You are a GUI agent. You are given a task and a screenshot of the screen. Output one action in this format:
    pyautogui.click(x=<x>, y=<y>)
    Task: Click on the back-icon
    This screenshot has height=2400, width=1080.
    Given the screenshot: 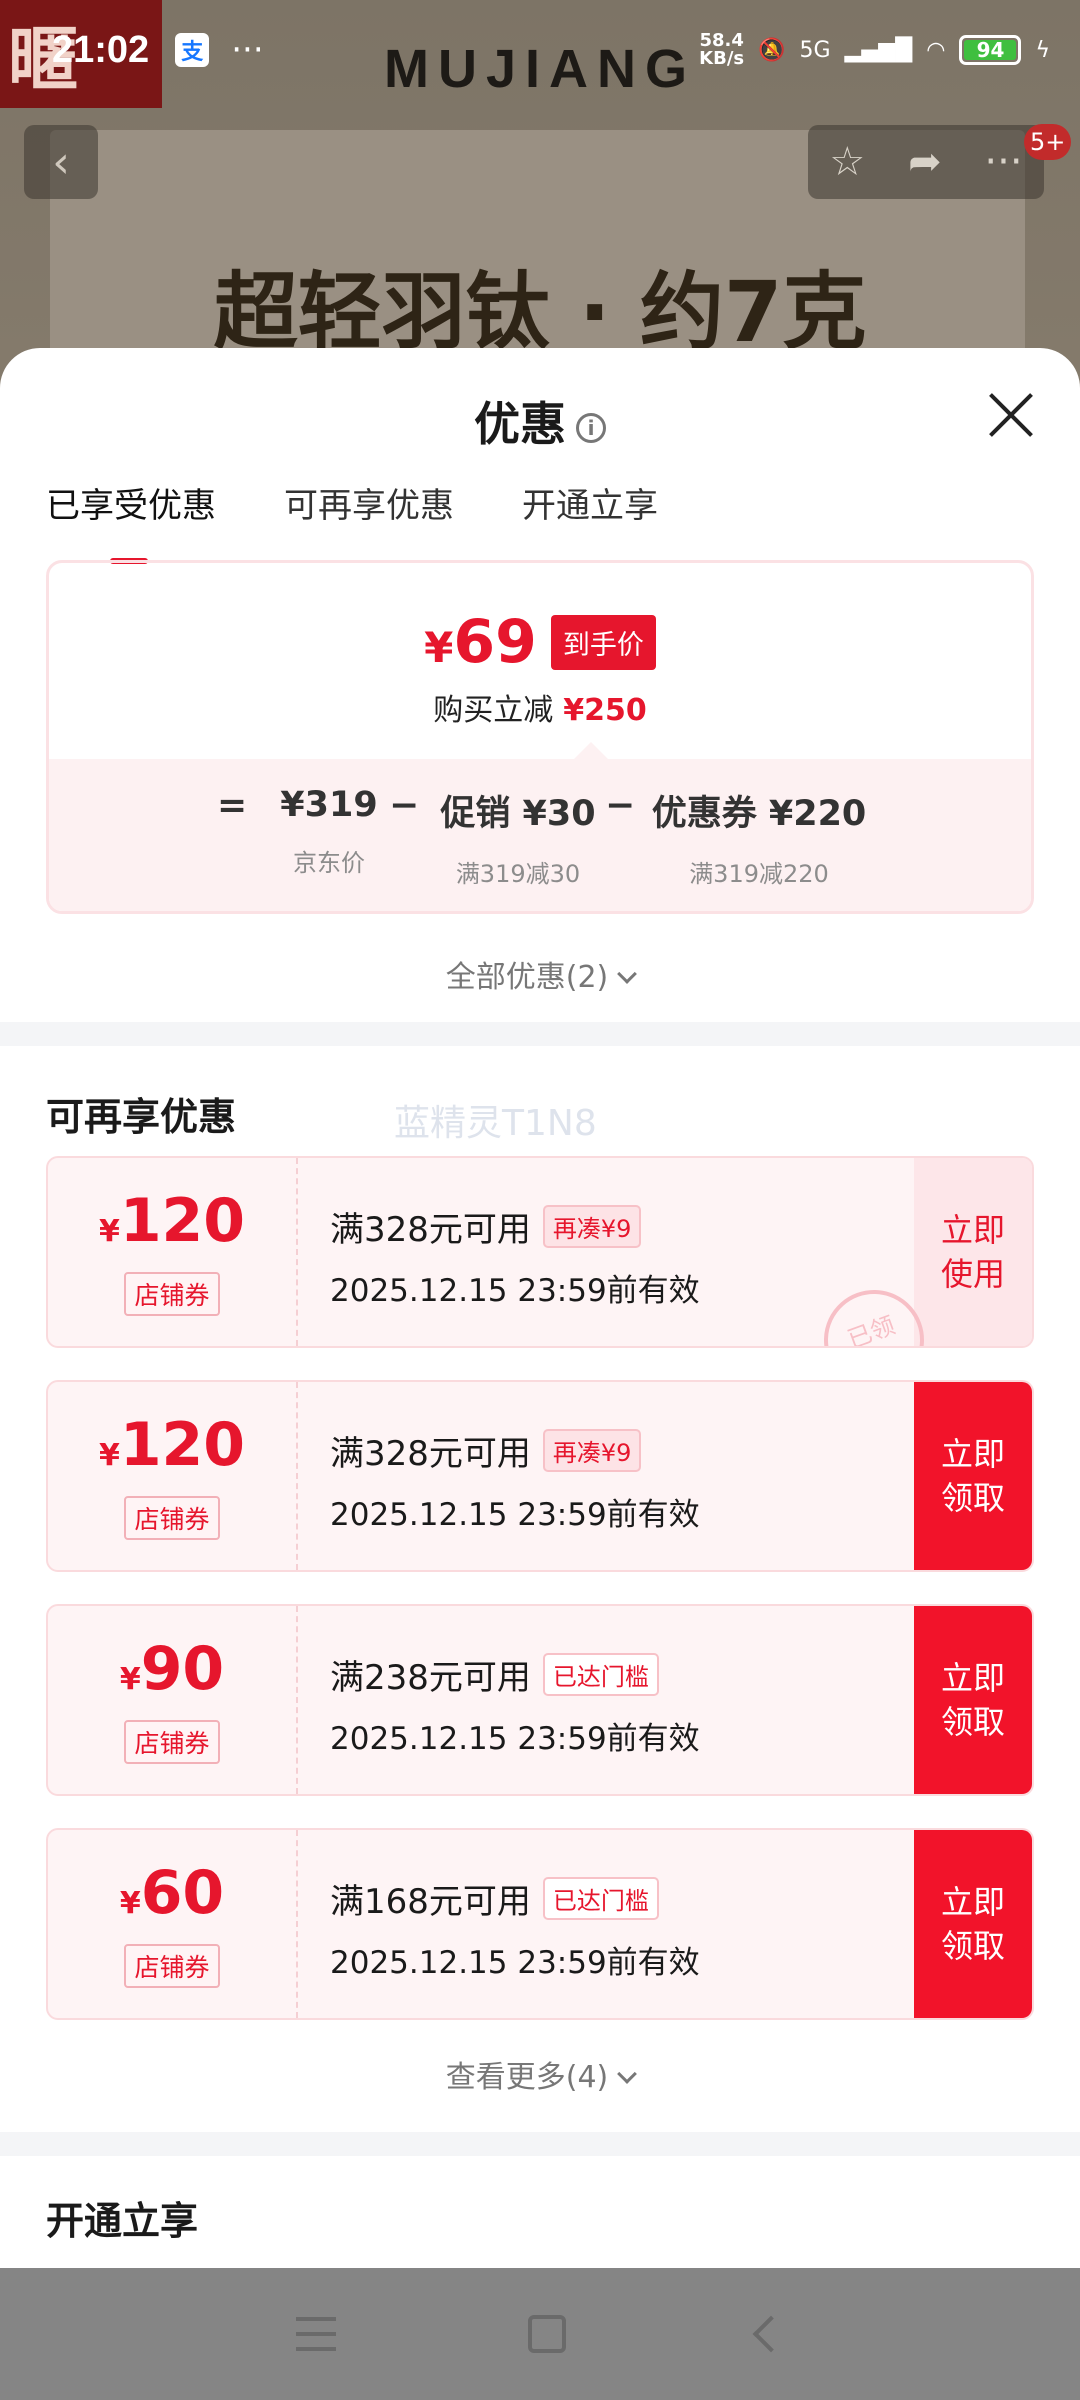 What is the action you would take?
    pyautogui.click(x=771, y=2334)
    